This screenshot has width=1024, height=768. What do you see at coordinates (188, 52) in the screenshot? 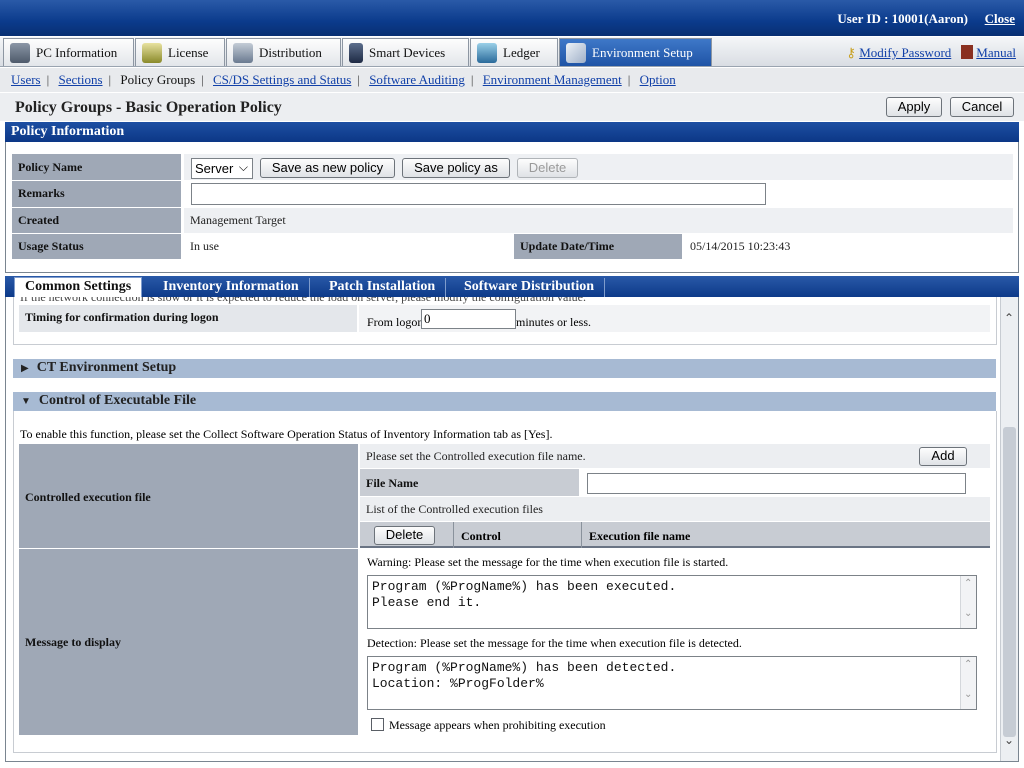
I see `tab-label: License` at bounding box center [188, 52].